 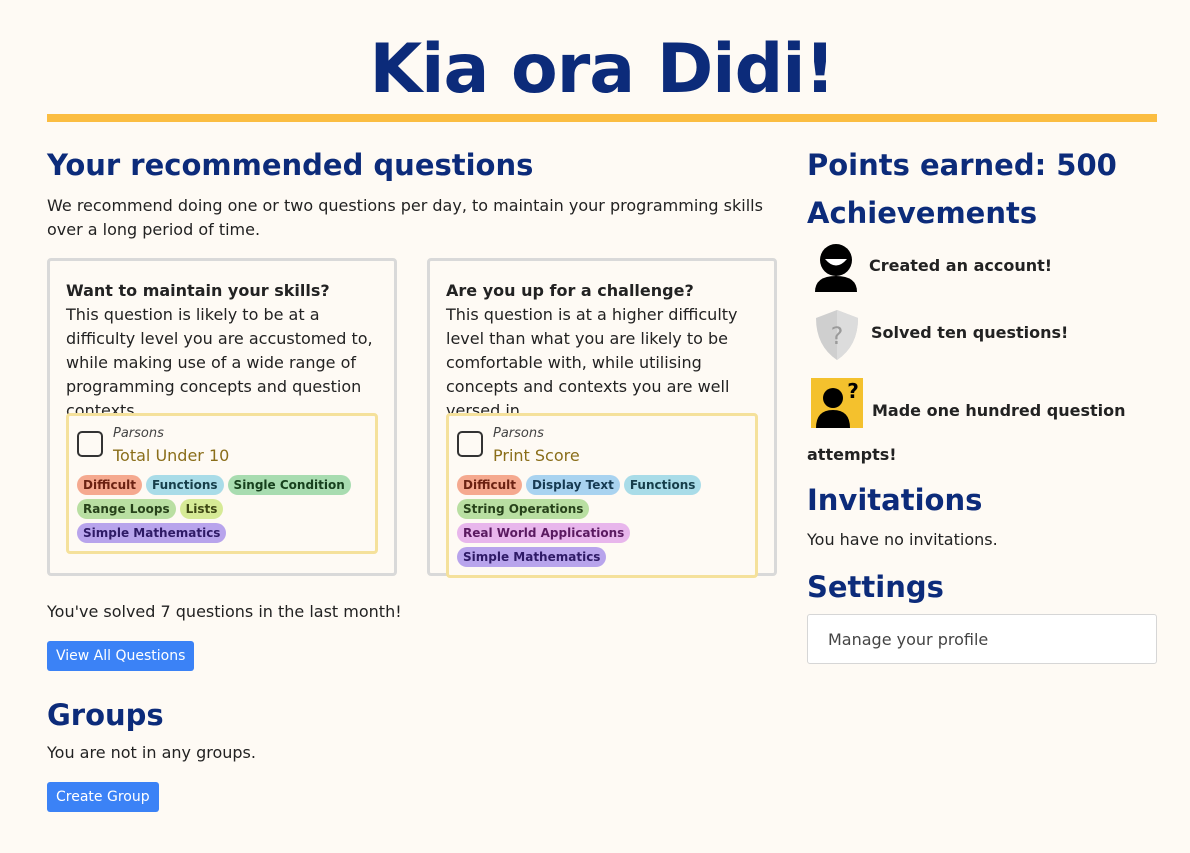 I want to click on question-name-link: Total Under 10, so click(x=171, y=456).